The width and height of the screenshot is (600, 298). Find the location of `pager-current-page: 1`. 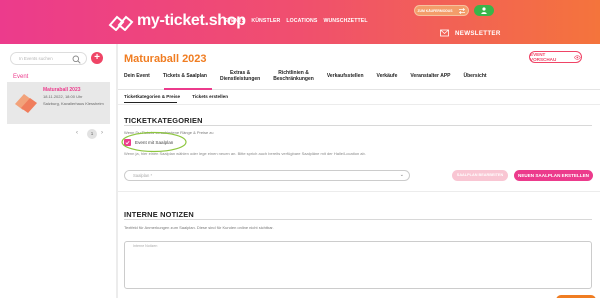

pager-current-page: 1 is located at coordinates (92, 134).